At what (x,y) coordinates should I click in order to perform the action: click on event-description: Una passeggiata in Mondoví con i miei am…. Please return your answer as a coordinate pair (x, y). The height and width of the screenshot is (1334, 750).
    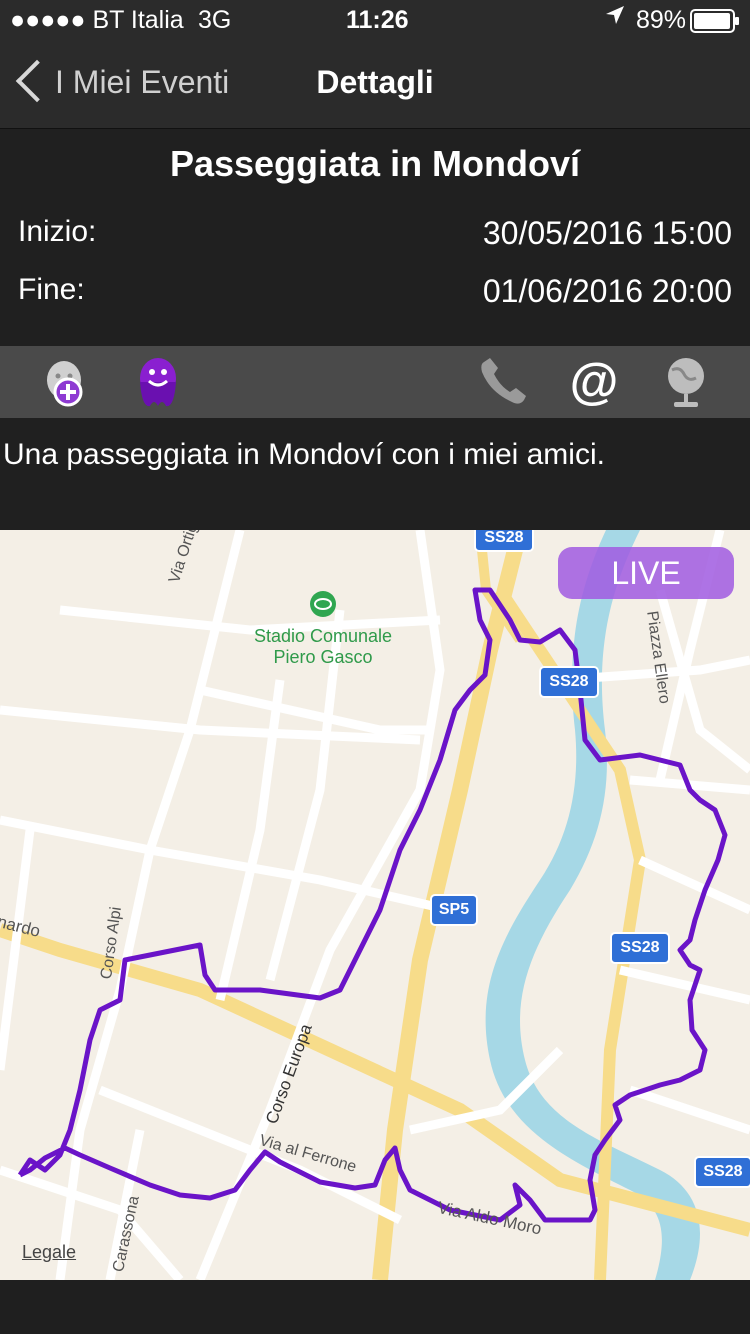
    Looking at the image, I should click on (375, 474).